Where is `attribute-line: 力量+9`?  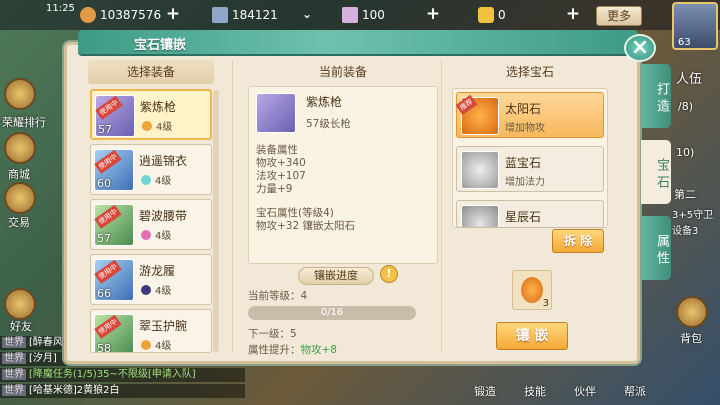 attribute-line: 力量+9 is located at coordinates (274, 189).